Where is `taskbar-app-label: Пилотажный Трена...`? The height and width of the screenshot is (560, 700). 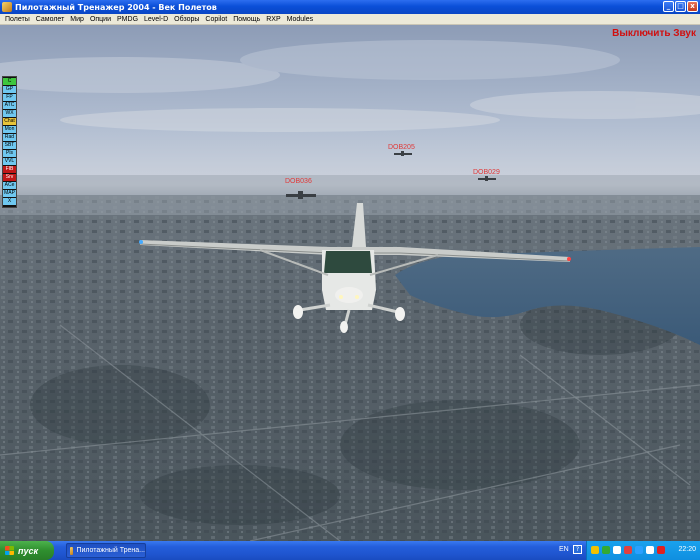 taskbar-app-label: Пилотажный Трена... is located at coordinates (110, 550).